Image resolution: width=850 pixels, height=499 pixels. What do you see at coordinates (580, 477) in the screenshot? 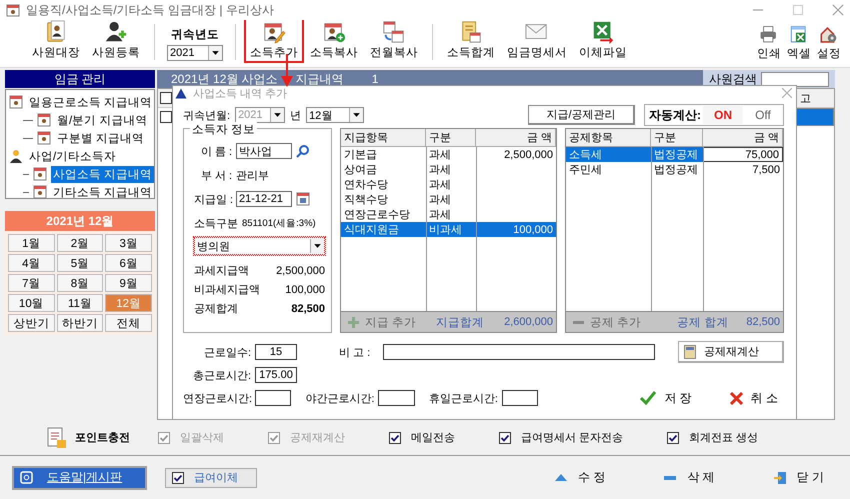
I see `action-button: 수 정` at bounding box center [580, 477].